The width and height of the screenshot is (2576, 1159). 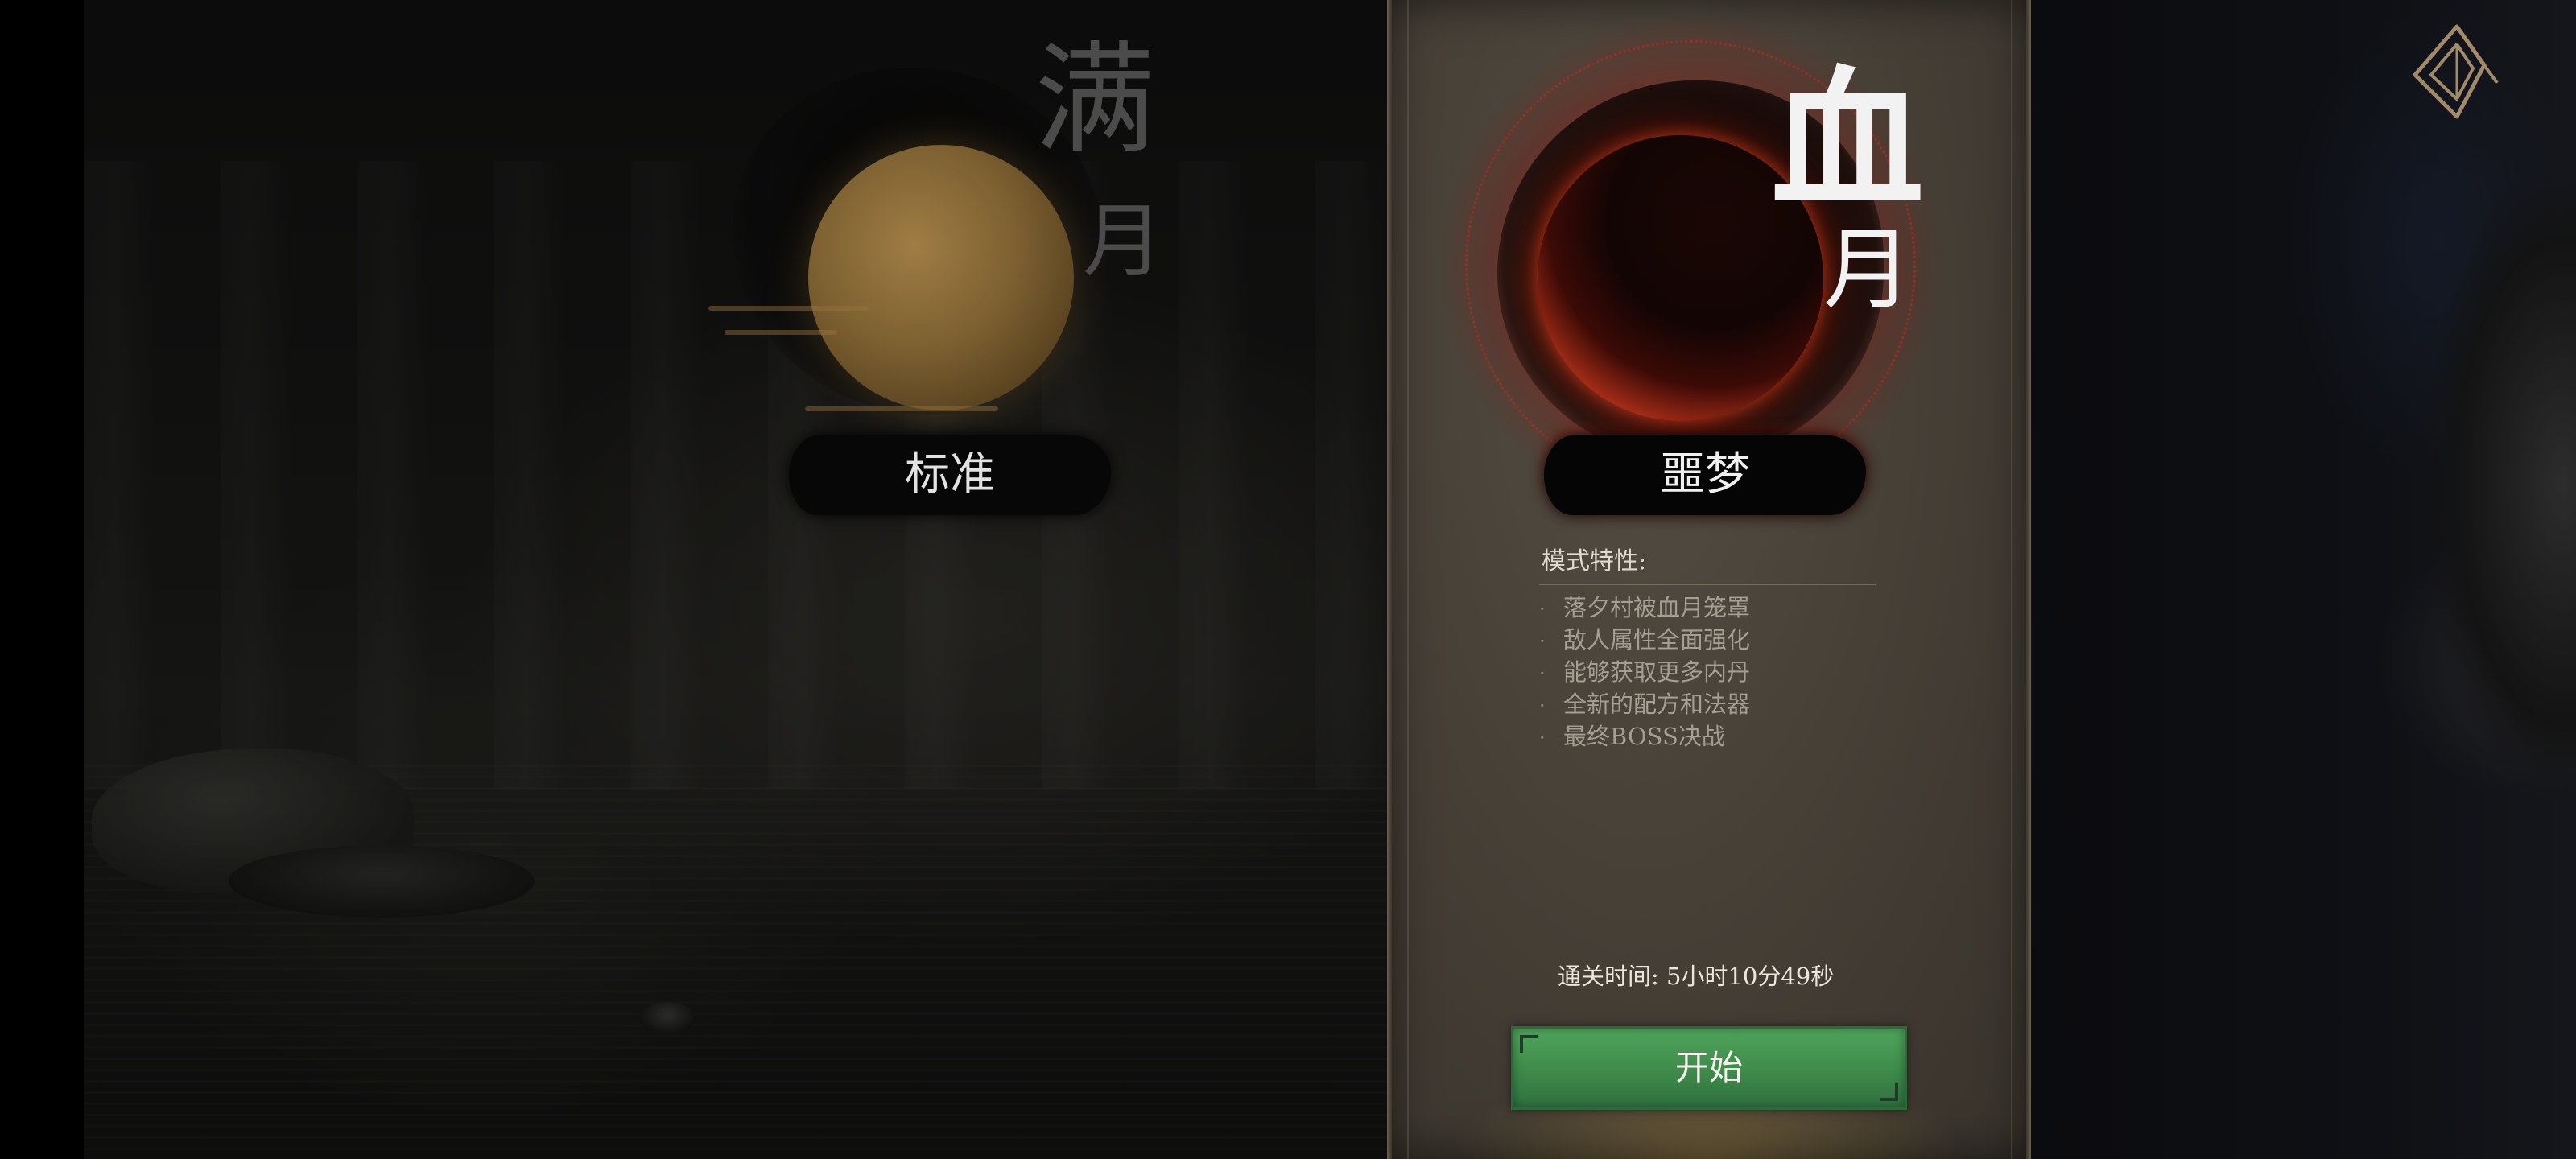 What do you see at coordinates (1847, 140) in the screenshot?
I see `moon-calligraphy-title: 血` at bounding box center [1847, 140].